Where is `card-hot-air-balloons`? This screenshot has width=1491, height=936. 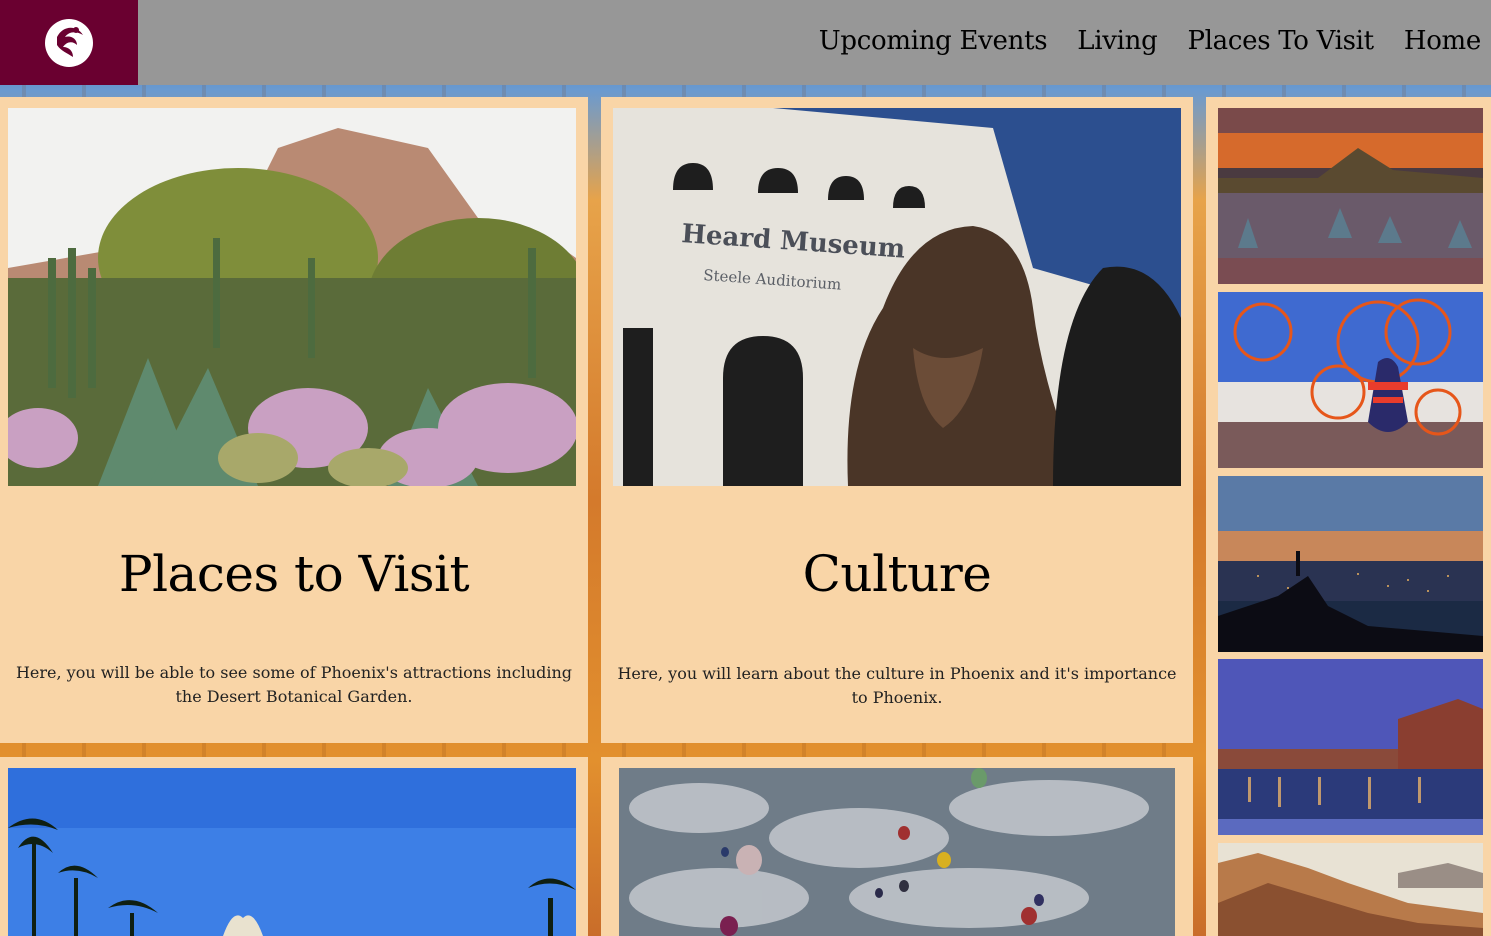 card-hot-air-balloons is located at coordinates (897, 846).